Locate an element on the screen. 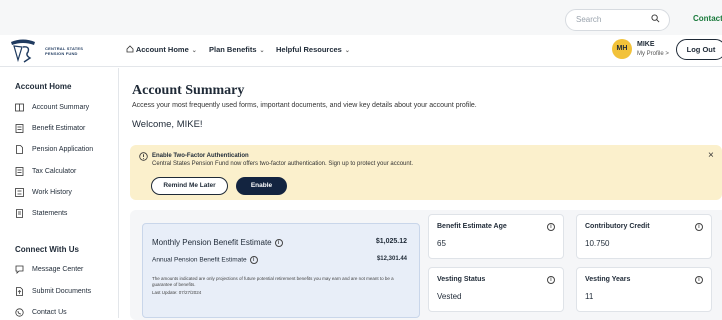 This screenshot has height=320, width=722. my-profile-link: My Profile > is located at coordinates (653, 54).